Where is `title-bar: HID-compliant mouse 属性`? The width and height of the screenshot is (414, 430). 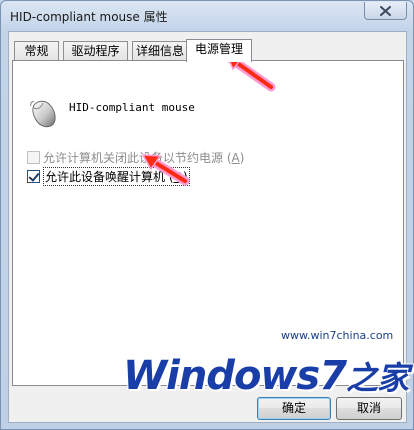 title-bar: HID-compliant mouse 属性 is located at coordinates (207, 16).